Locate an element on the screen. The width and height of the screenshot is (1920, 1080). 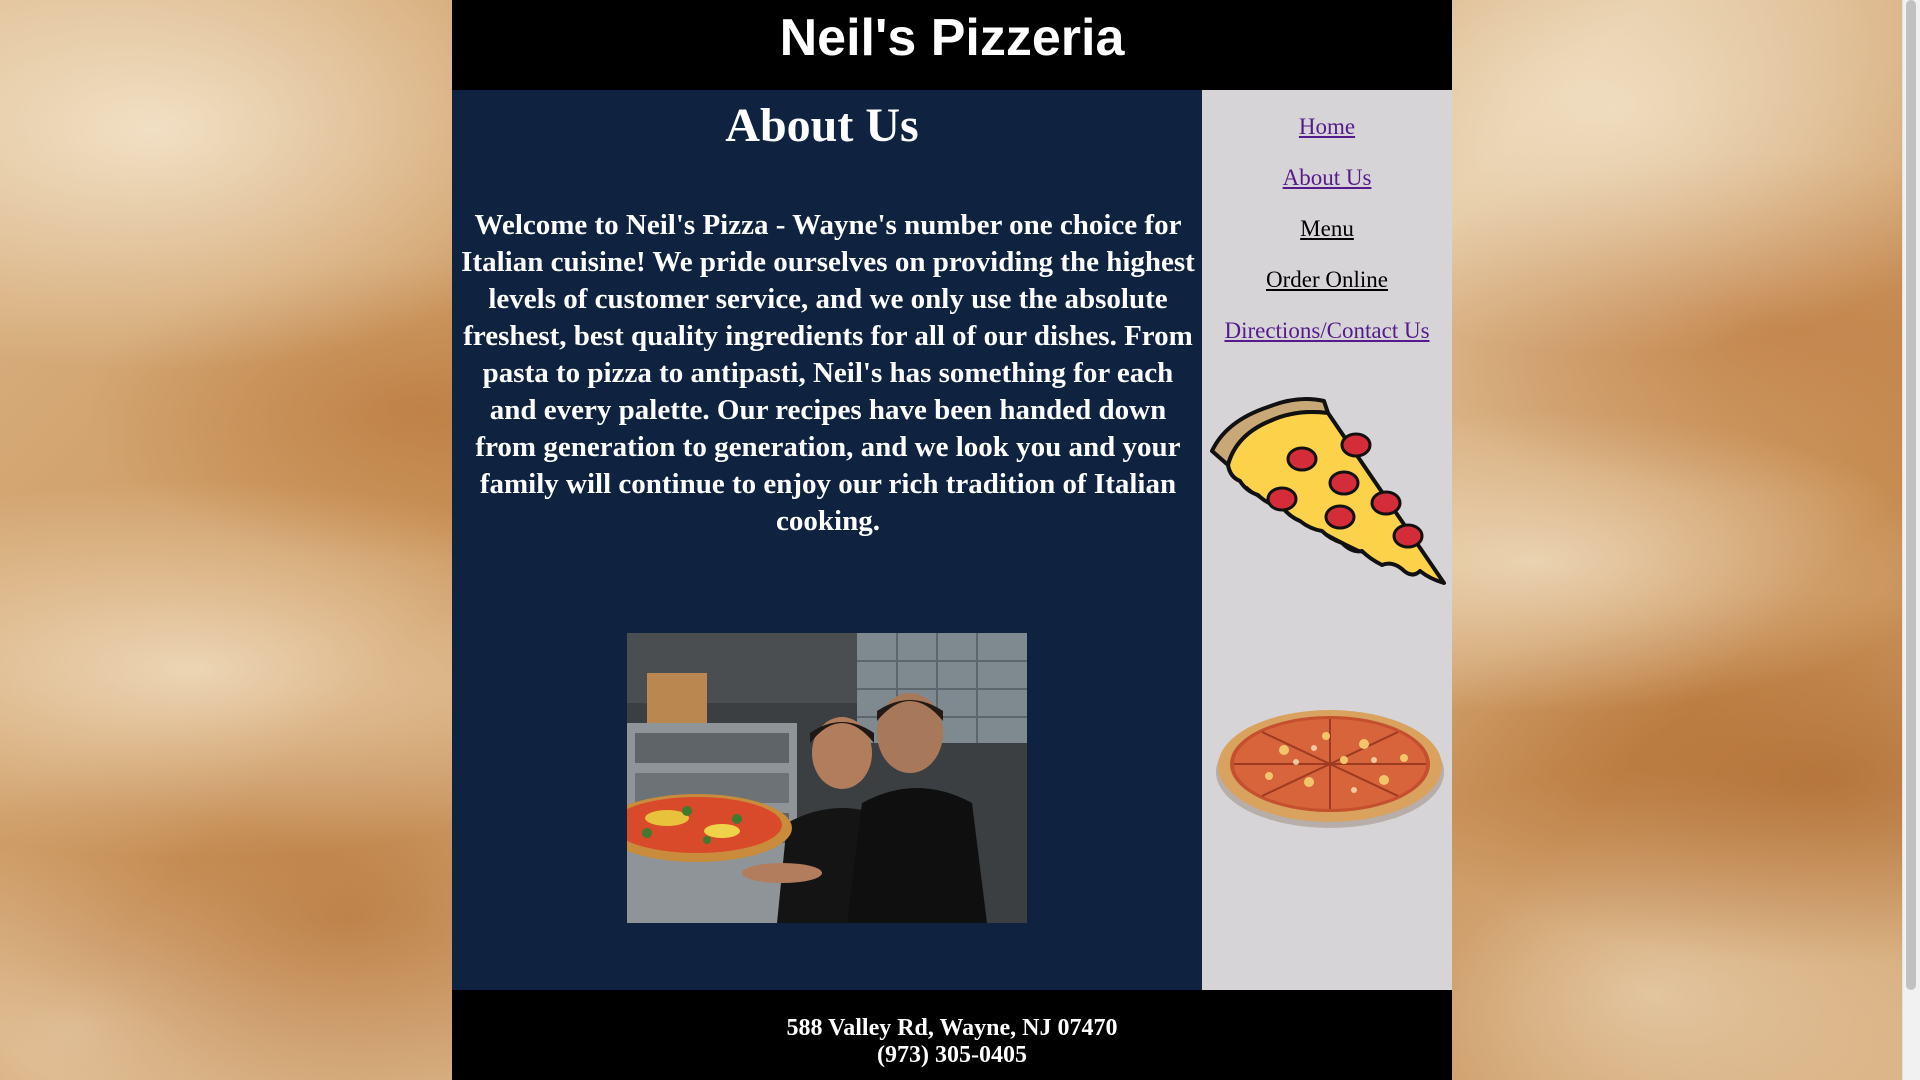
footer-address: 588 Valley Rd, Wayne, NJ 07470 is located at coordinates (952, 1028).